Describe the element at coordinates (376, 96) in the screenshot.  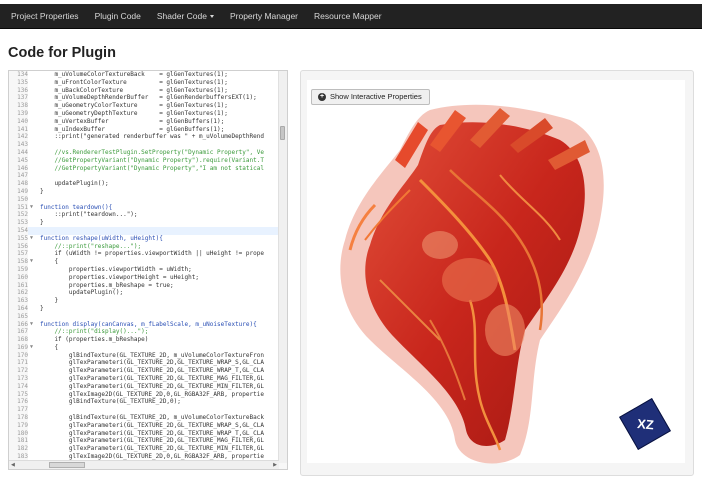
I see `show-interactive-properties-label: Show Interactive Properties` at that location.